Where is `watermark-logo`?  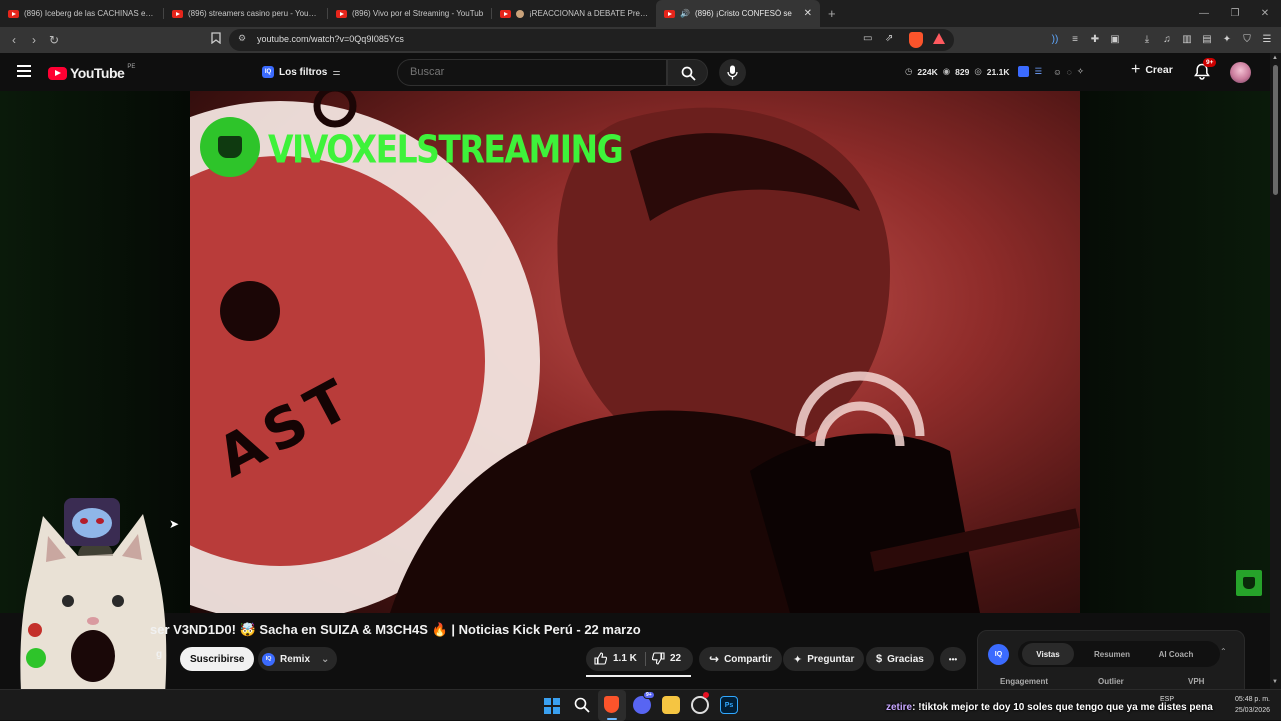 watermark-logo is located at coordinates (1249, 583).